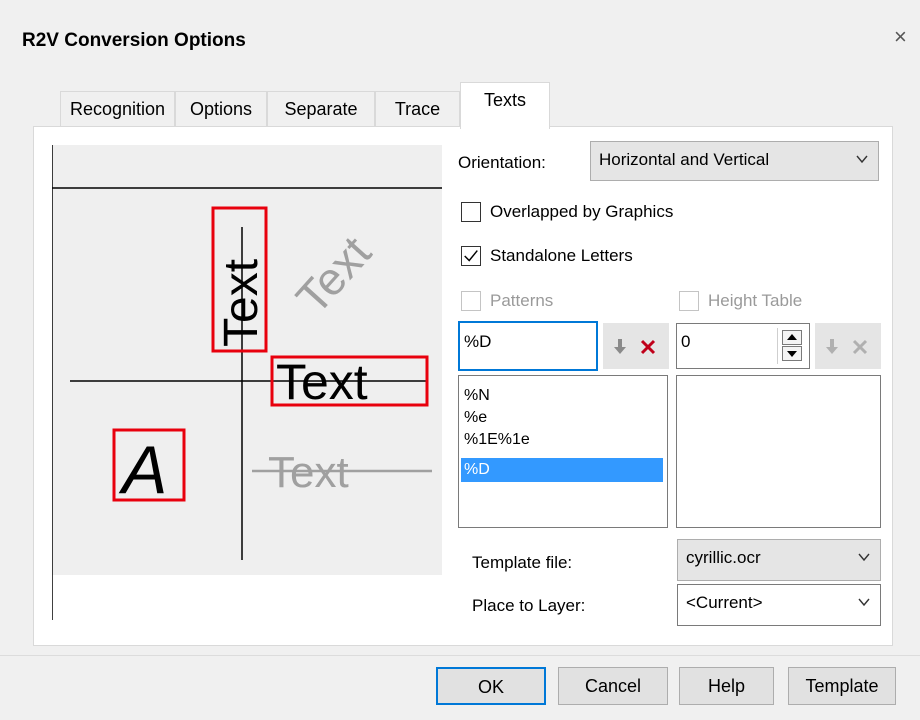 The width and height of the screenshot is (920, 720). I want to click on spin-up-icon, so click(792, 337).